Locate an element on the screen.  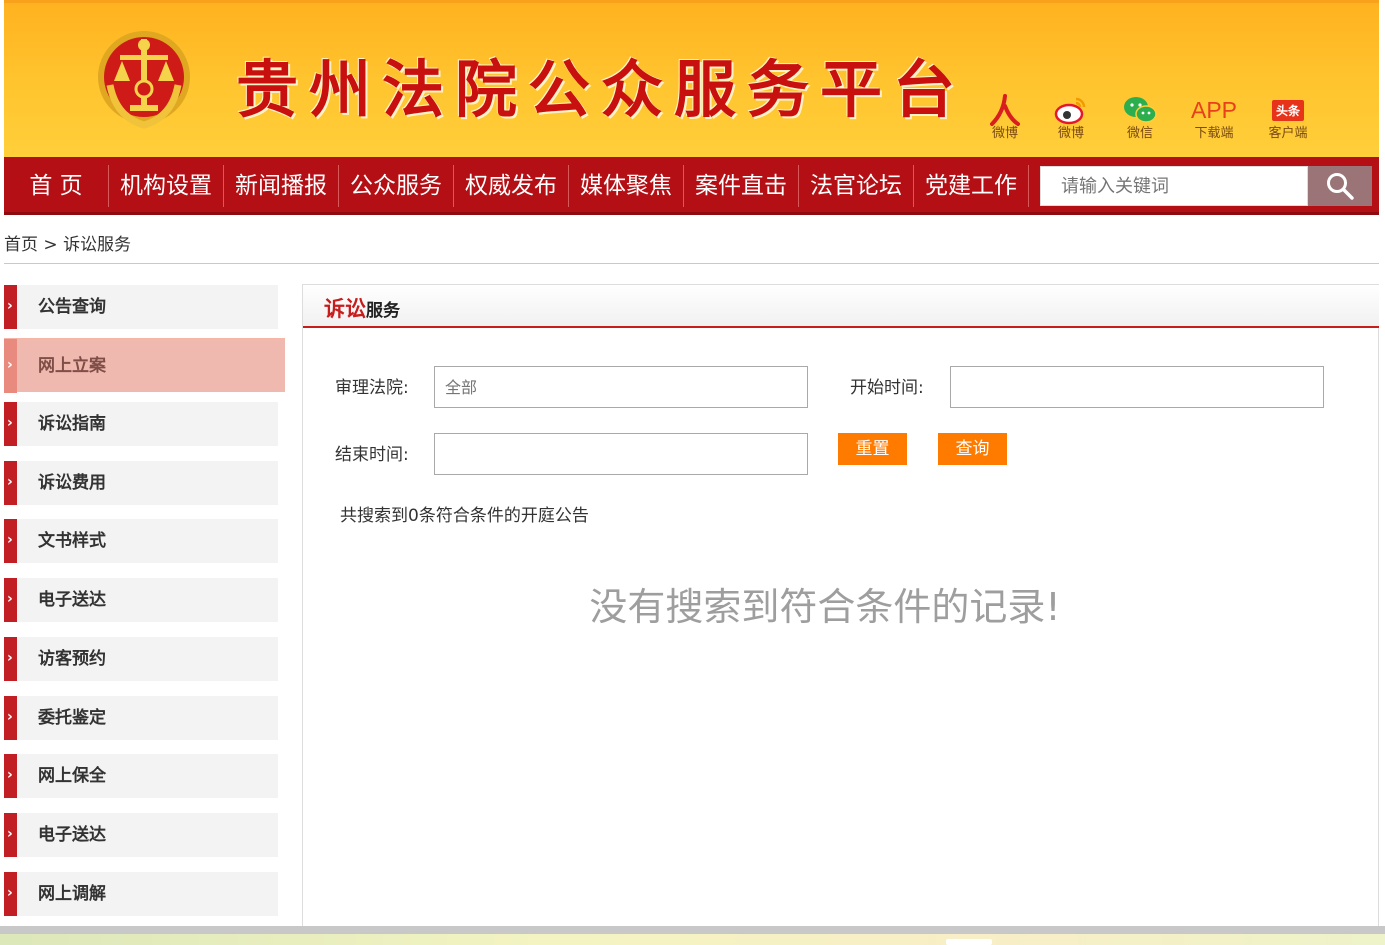
panel-title-highlight: 诉讼 is located at coordinates (345, 309).